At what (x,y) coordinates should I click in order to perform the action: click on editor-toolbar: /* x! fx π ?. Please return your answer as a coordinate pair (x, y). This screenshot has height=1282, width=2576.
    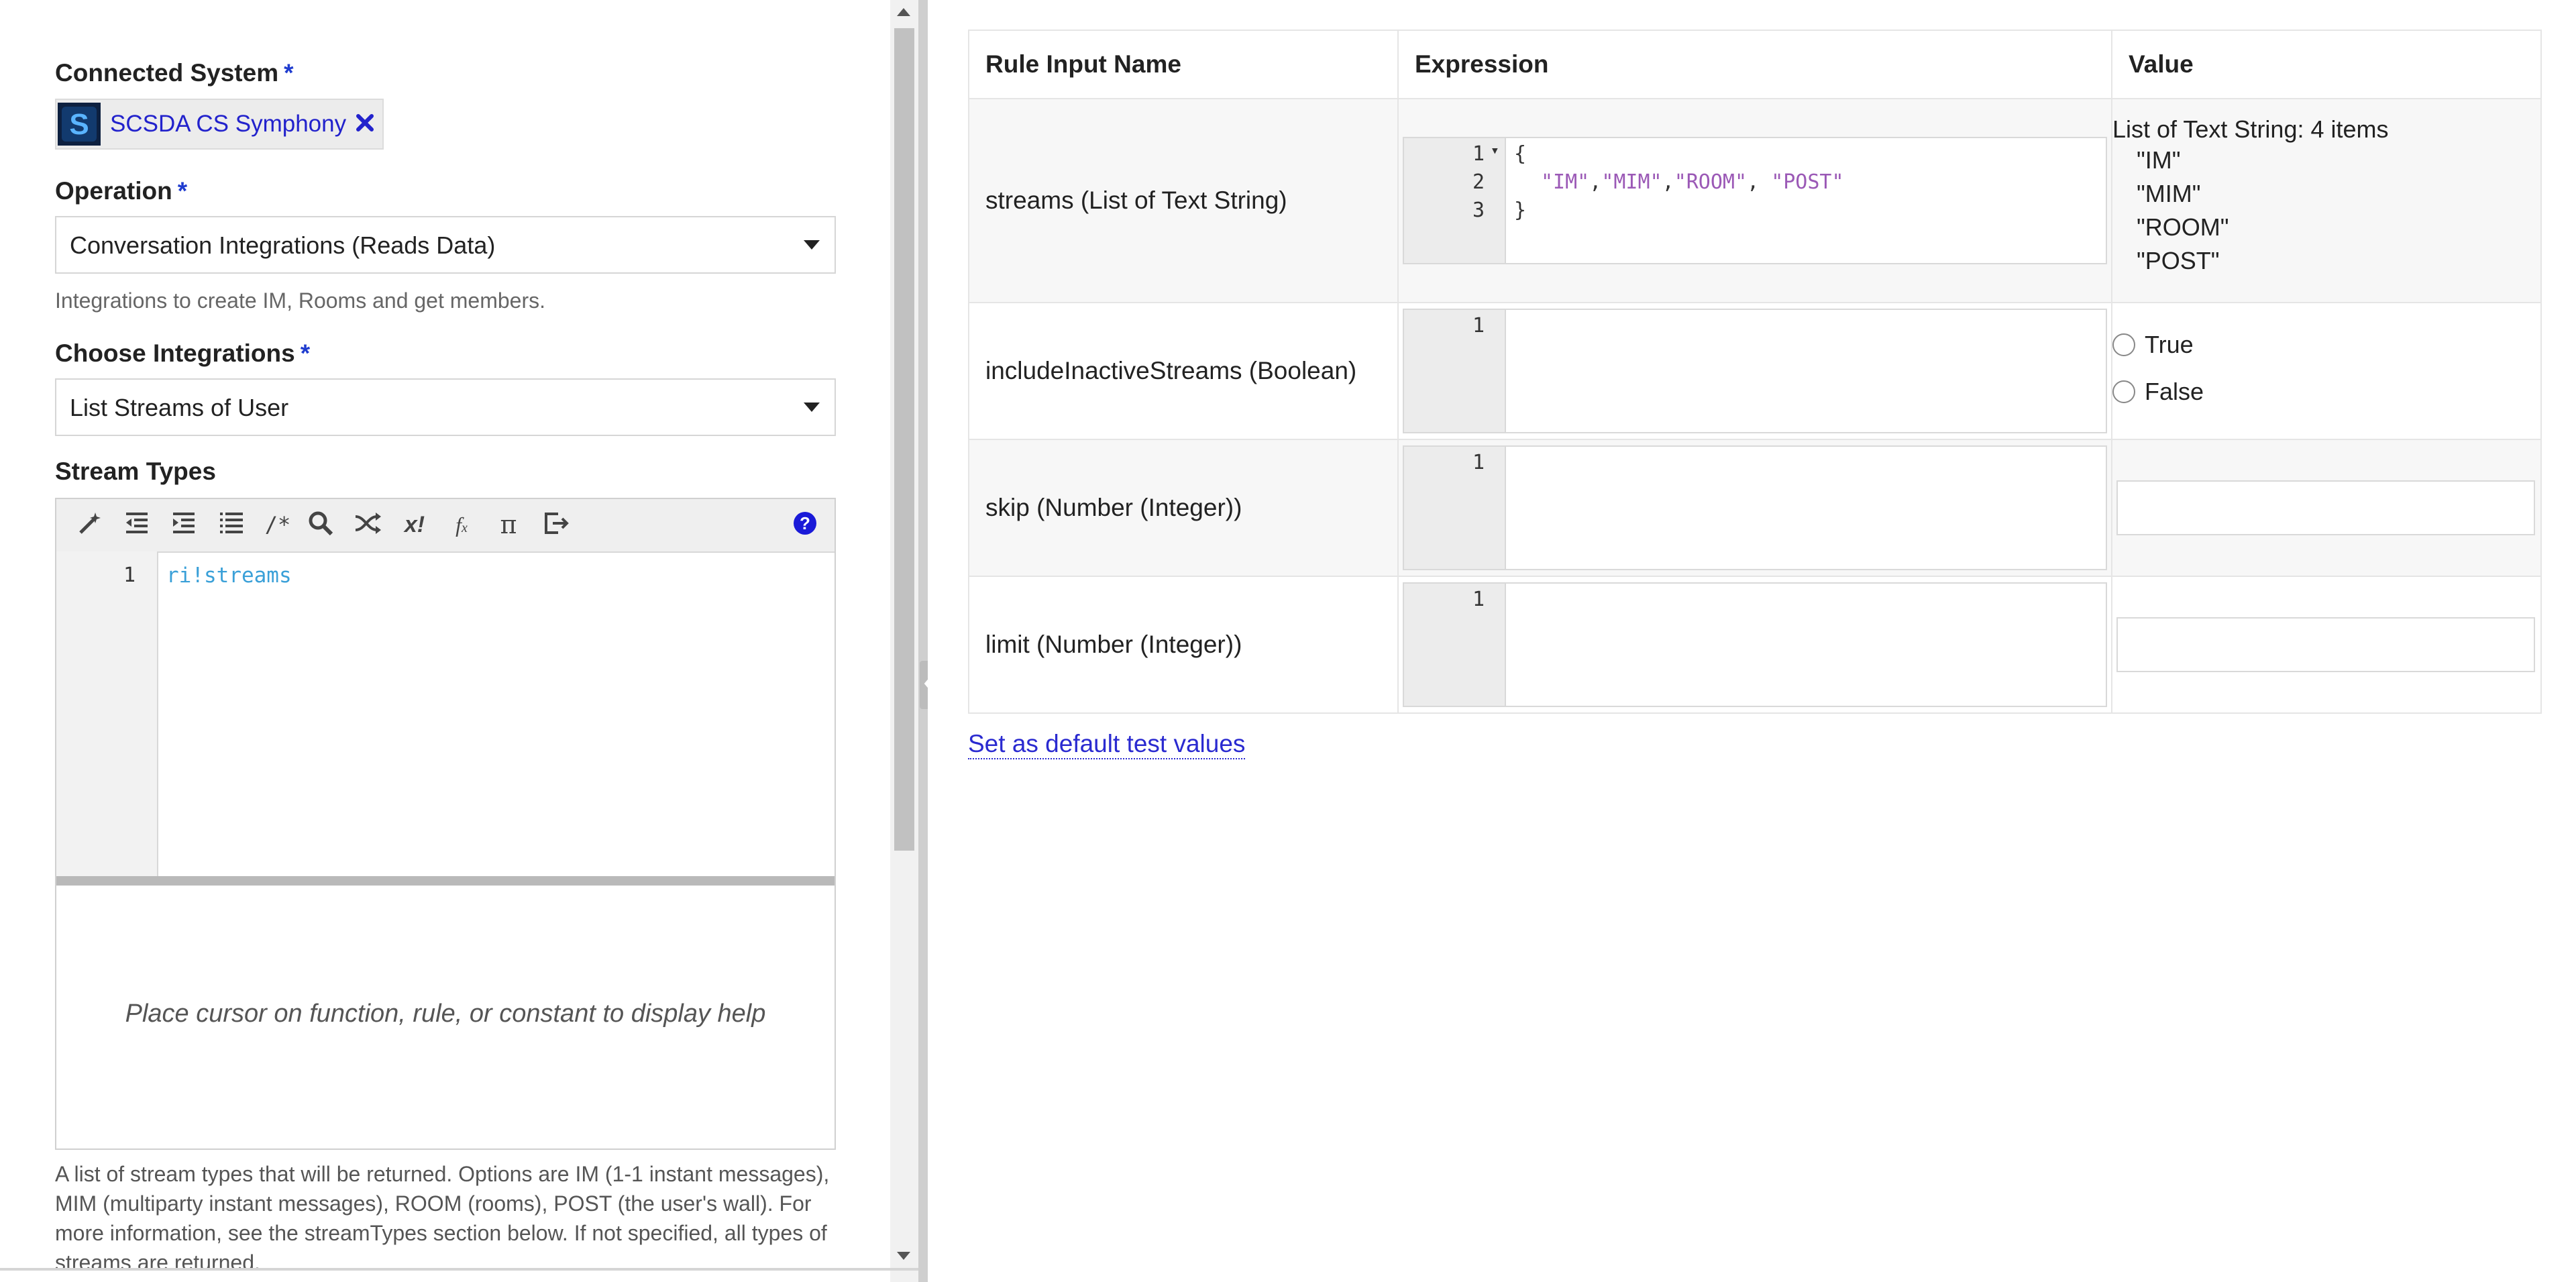
    Looking at the image, I should click on (445, 526).